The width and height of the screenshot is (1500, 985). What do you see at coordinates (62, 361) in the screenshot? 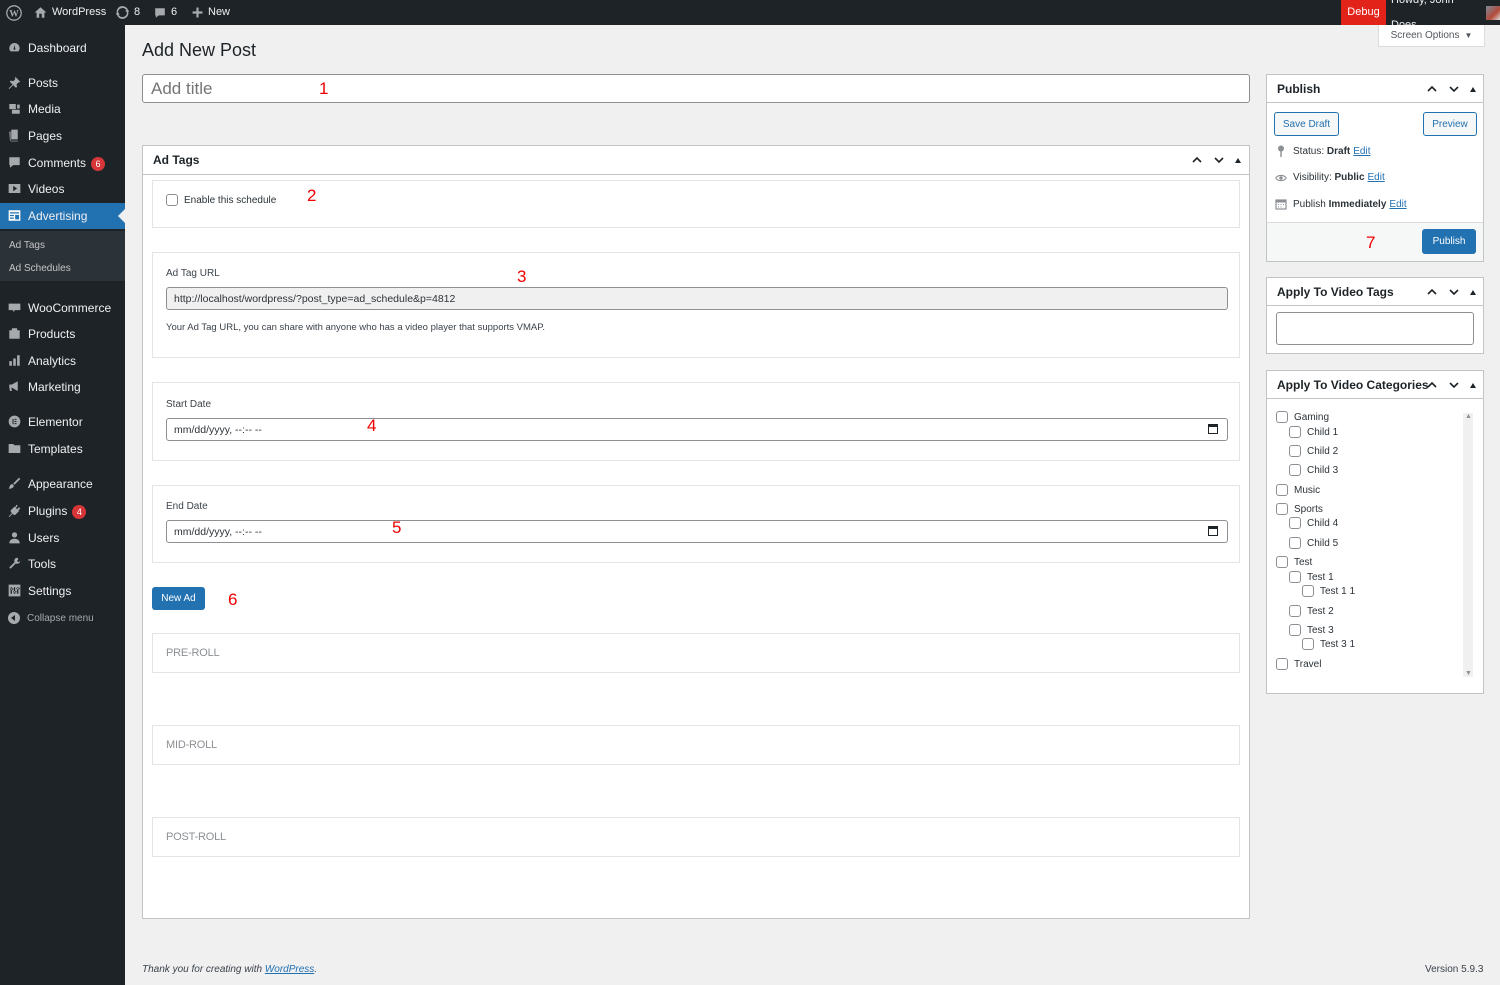
I see `menu-item-analytics: Analytics` at bounding box center [62, 361].